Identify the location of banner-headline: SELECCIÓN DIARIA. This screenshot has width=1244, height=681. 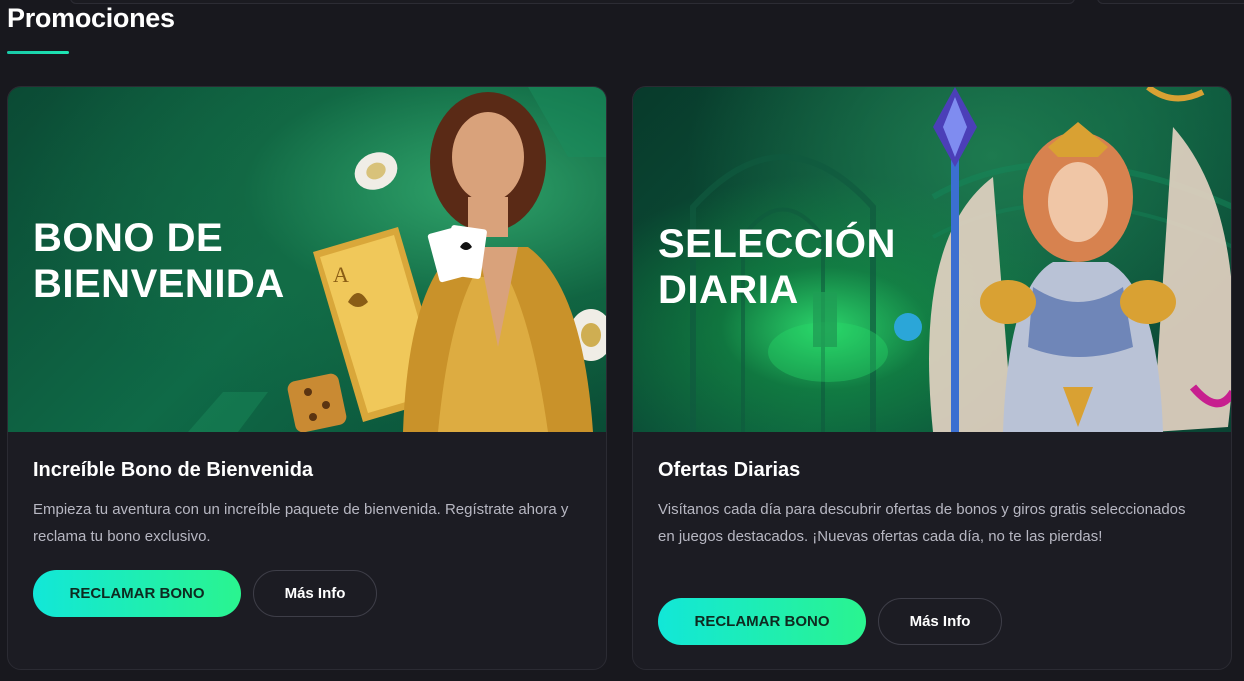
(777, 267).